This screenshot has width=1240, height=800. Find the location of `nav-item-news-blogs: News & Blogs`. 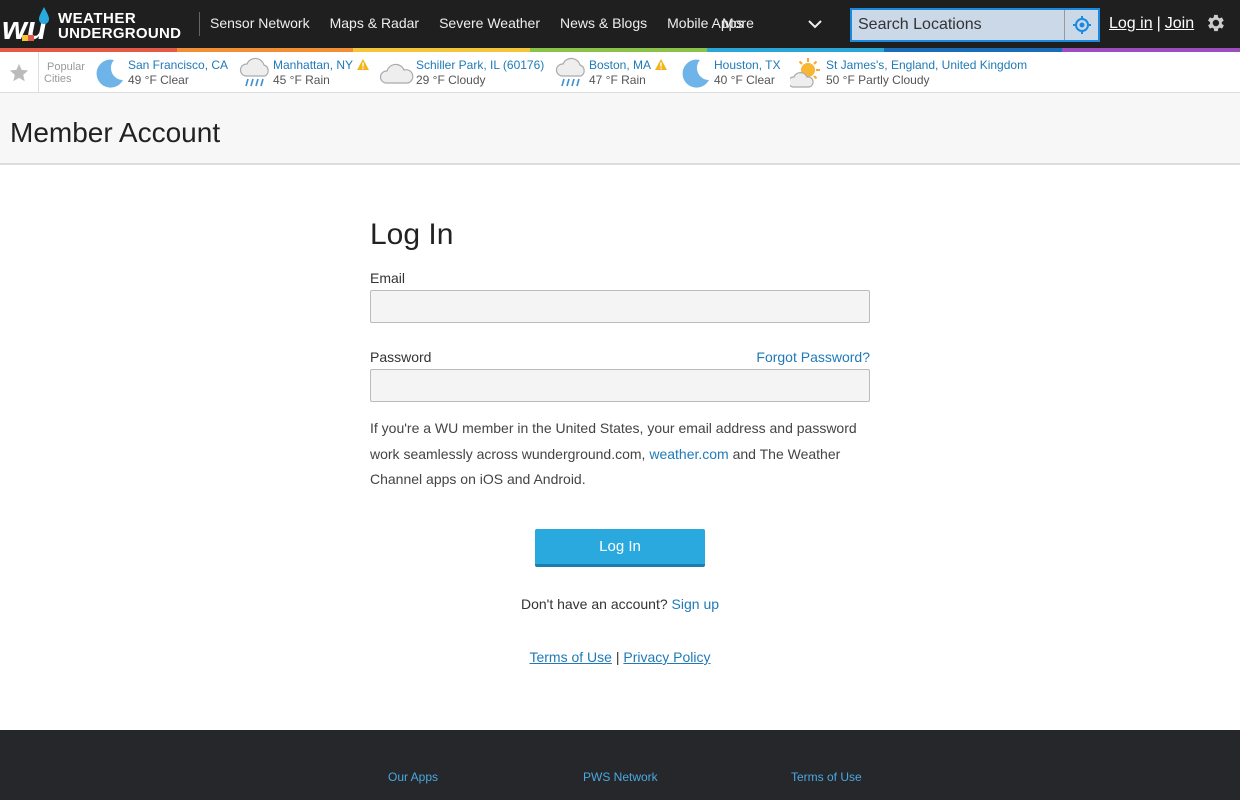

nav-item-news-blogs: News & Blogs is located at coordinates (603, 23).